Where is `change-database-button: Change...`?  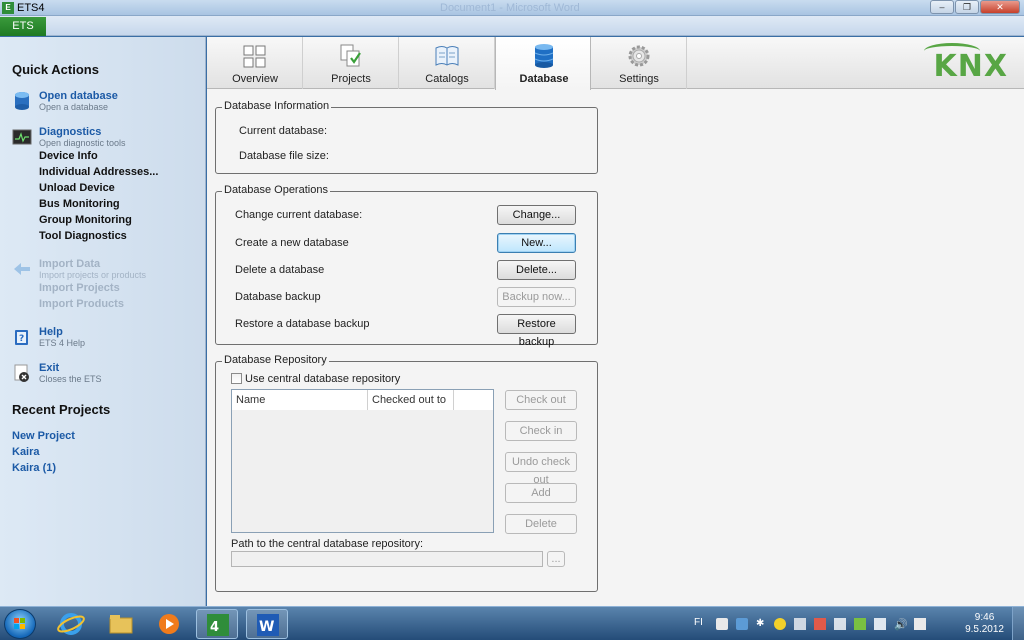 change-database-button: Change... is located at coordinates (536, 215).